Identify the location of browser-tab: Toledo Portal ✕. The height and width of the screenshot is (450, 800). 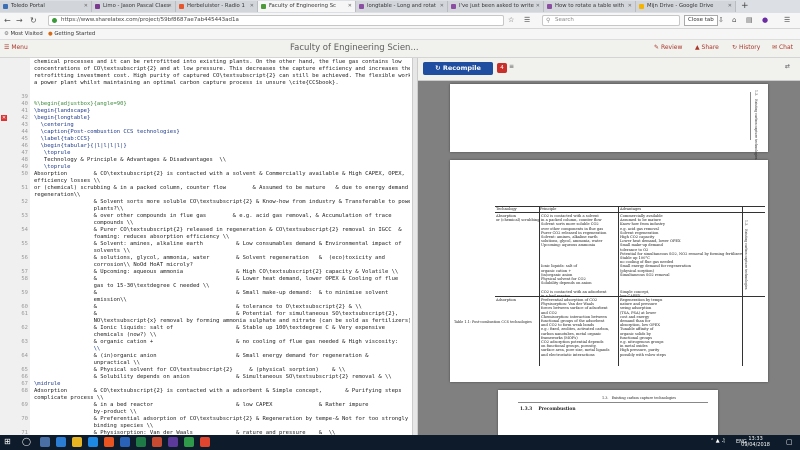
(46, 6).